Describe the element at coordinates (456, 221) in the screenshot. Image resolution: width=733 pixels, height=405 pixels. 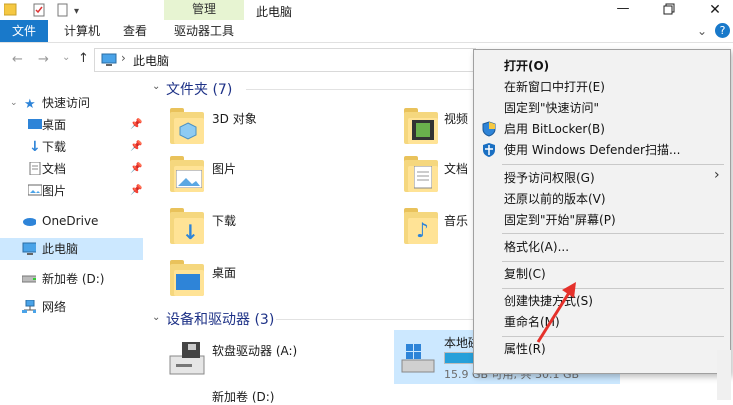
I see `folder-label: 音乐` at that location.